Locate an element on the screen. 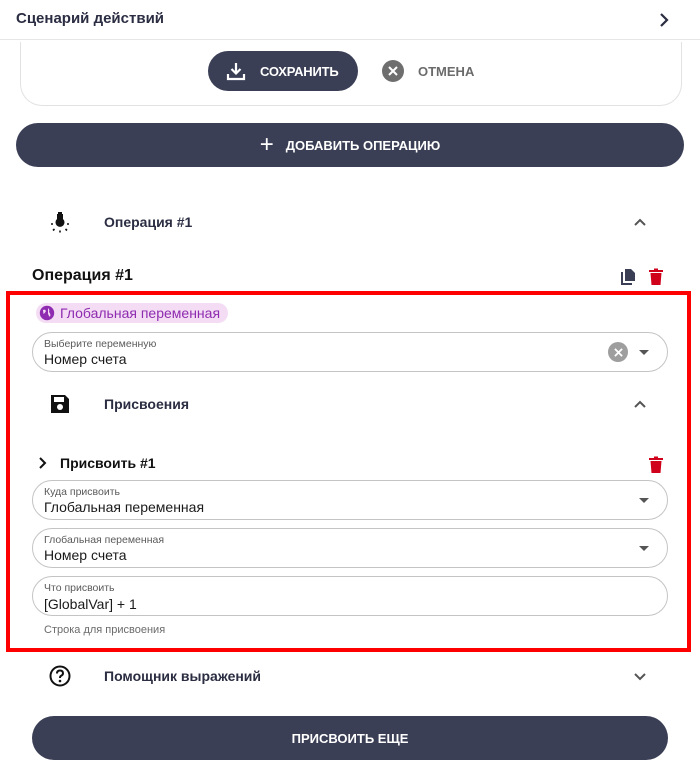  assignment-header: Присвоить #1 is located at coordinates (96, 463).